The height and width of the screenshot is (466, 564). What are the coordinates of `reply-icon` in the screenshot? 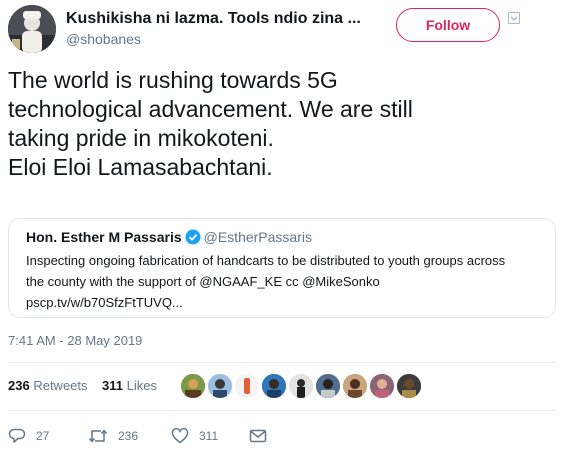 It's located at (17, 435).